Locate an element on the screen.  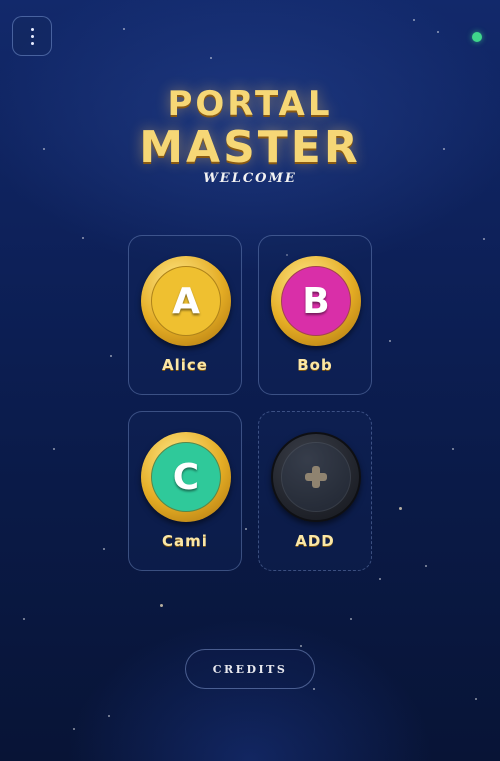
menu-button is located at coordinates (32, 36).